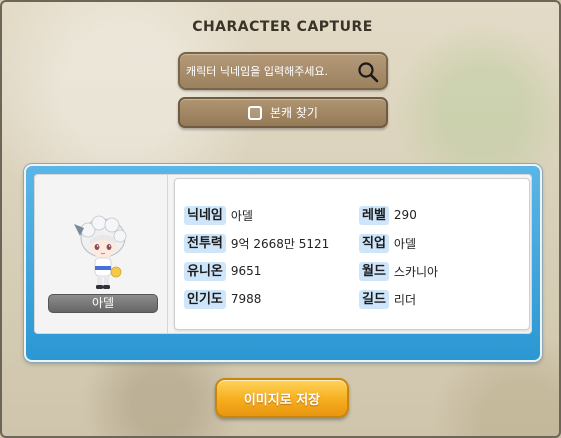 The width and height of the screenshot is (561, 438). Describe the element at coordinates (205, 271) in the screenshot. I see `union-label: 유니온` at that location.